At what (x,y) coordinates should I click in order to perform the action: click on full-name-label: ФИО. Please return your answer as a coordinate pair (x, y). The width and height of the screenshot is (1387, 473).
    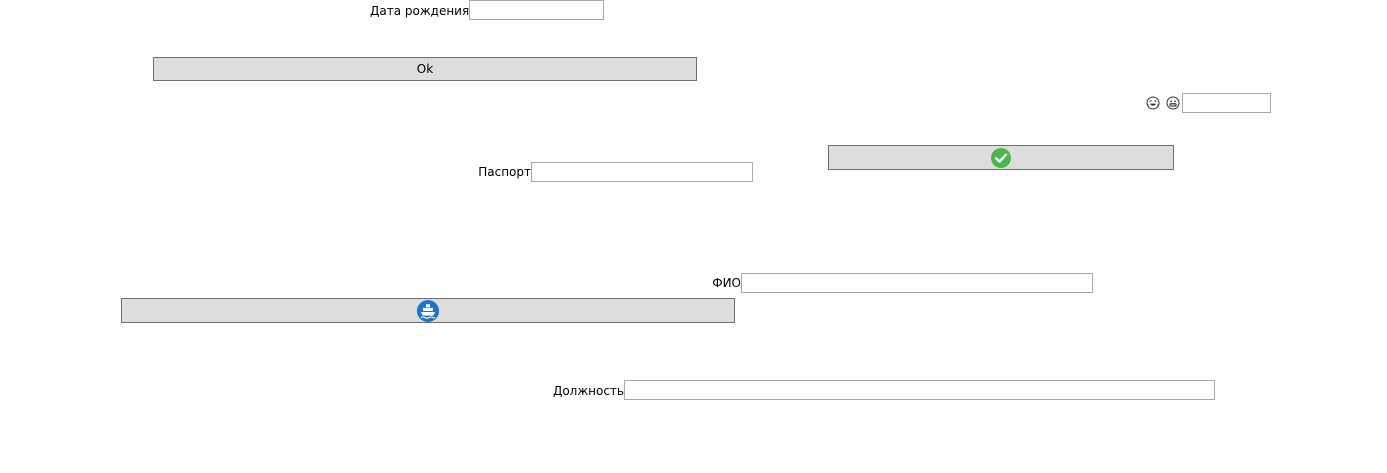
    Looking at the image, I should click on (726, 283).